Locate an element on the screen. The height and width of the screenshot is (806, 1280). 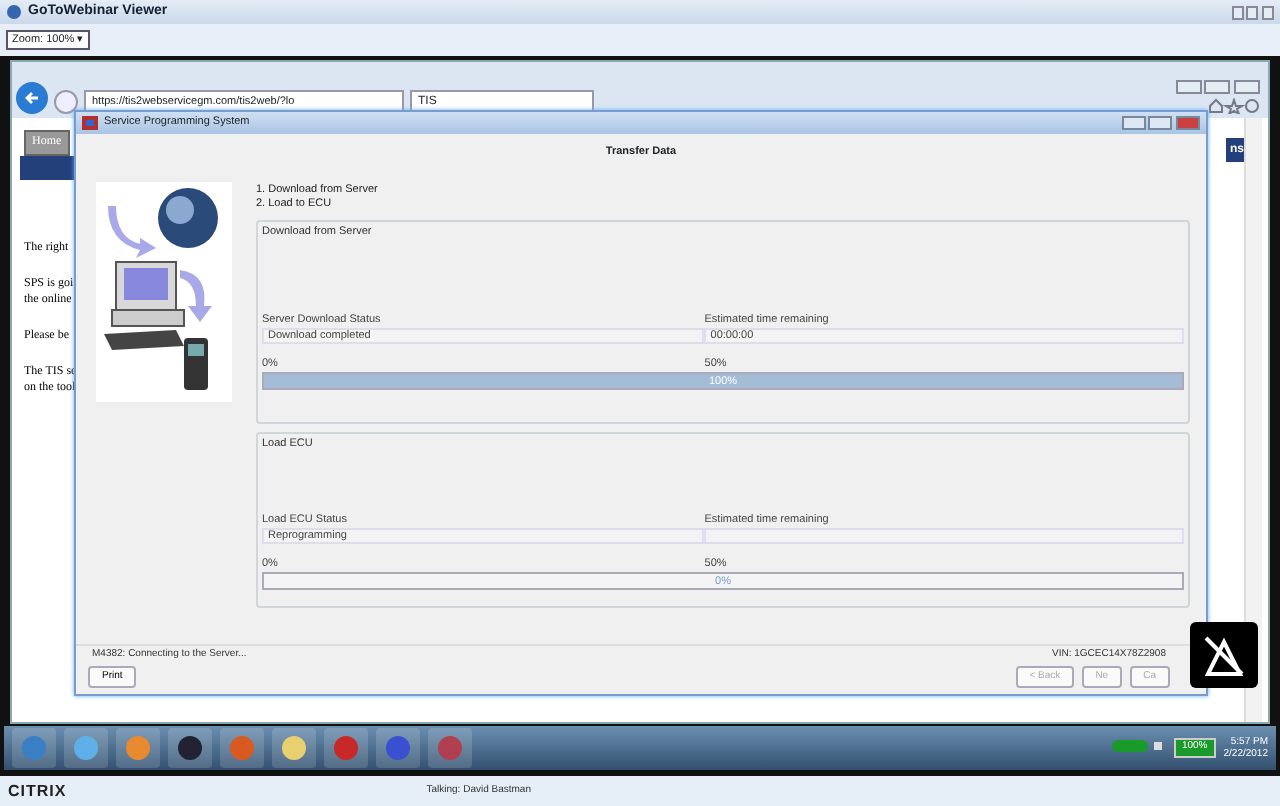
arrow-left-icon is located at coordinates (32, 98).